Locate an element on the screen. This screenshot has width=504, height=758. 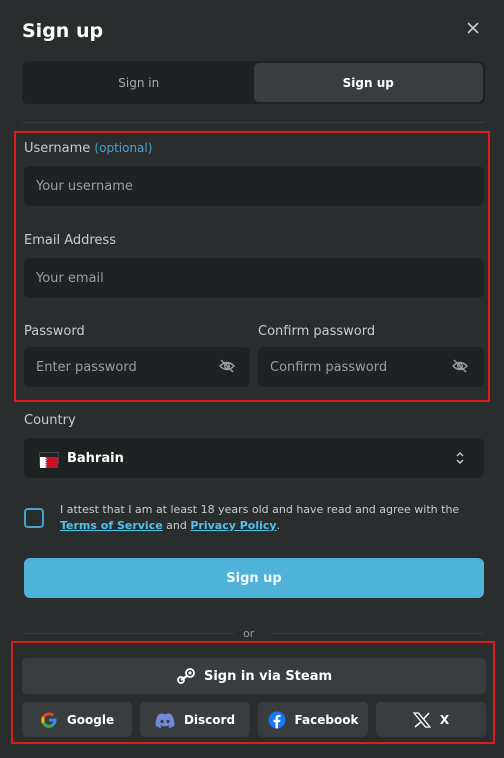
steam-sign-in-button: Sign in via Steam is located at coordinates (254, 676).